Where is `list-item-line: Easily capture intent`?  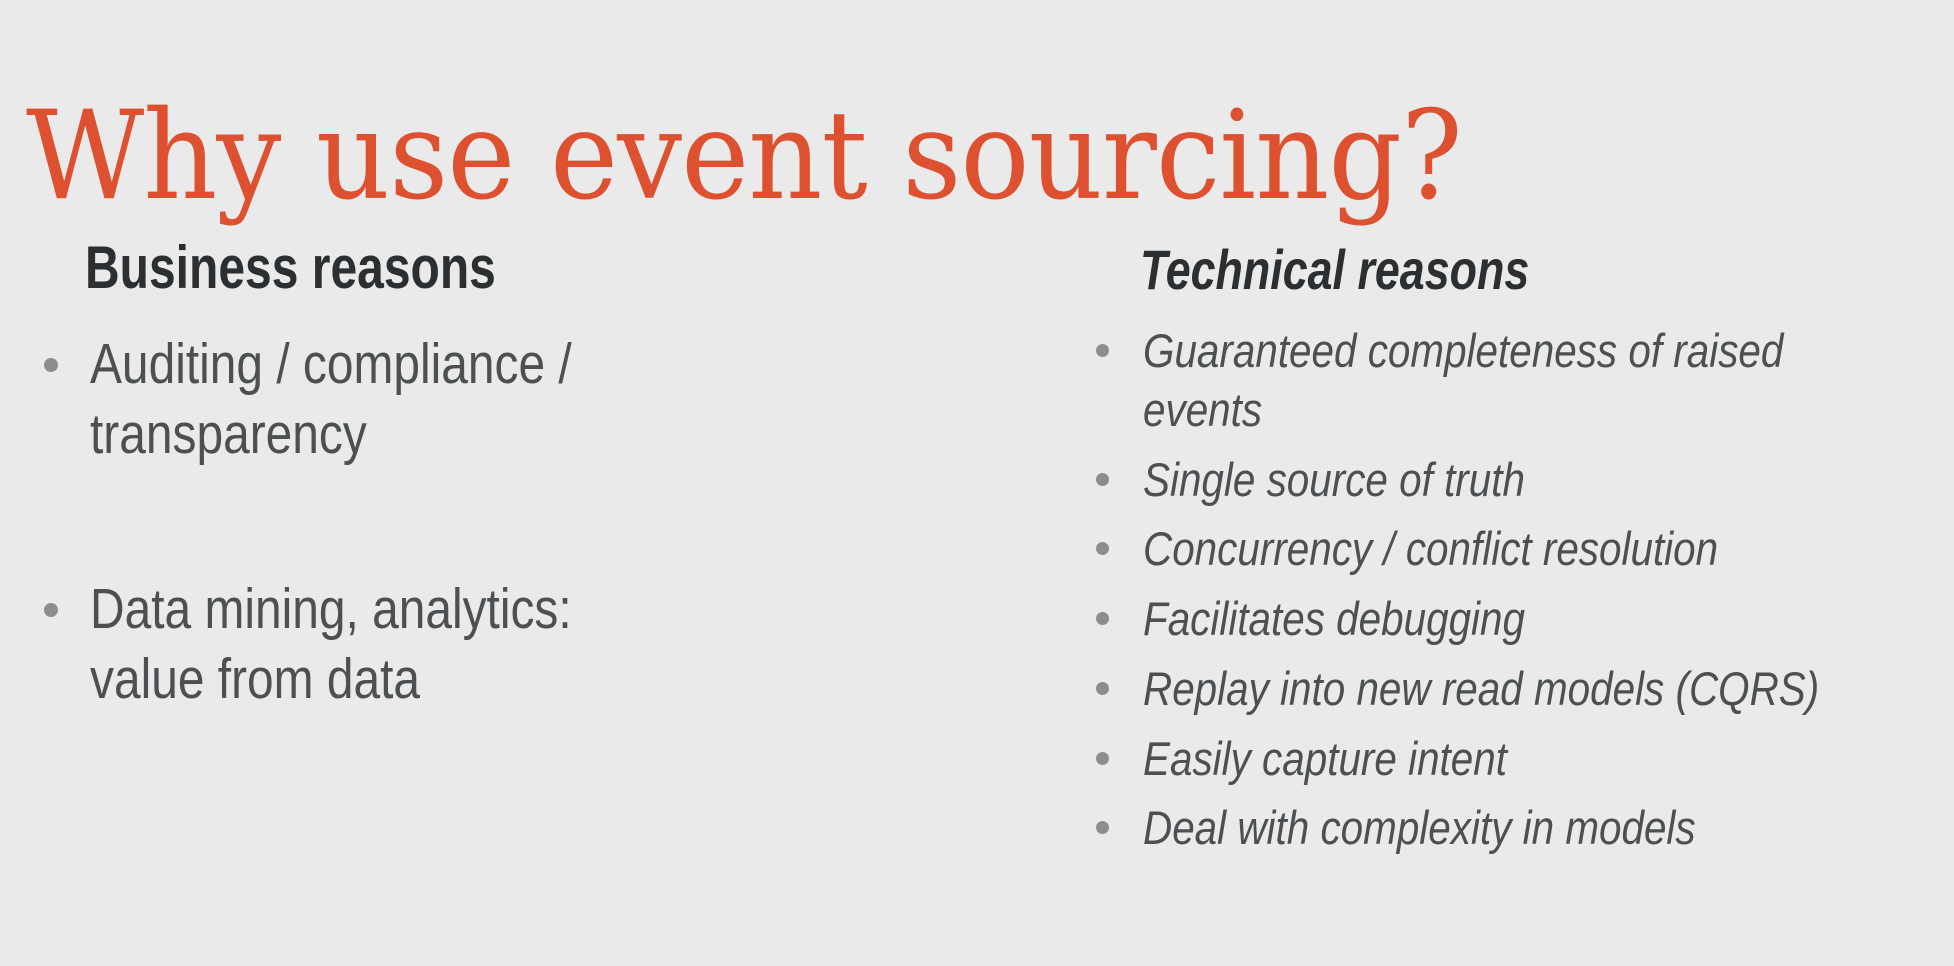
list-item-line: Easily capture intent is located at coordinates (1325, 758).